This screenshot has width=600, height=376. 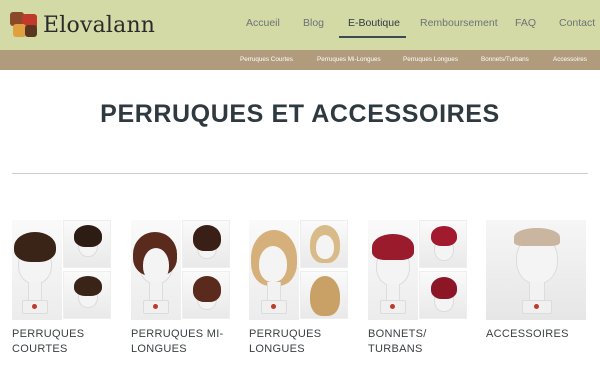 What do you see at coordinates (372, 37) in the screenshot?
I see `active-nav-underline` at bounding box center [372, 37].